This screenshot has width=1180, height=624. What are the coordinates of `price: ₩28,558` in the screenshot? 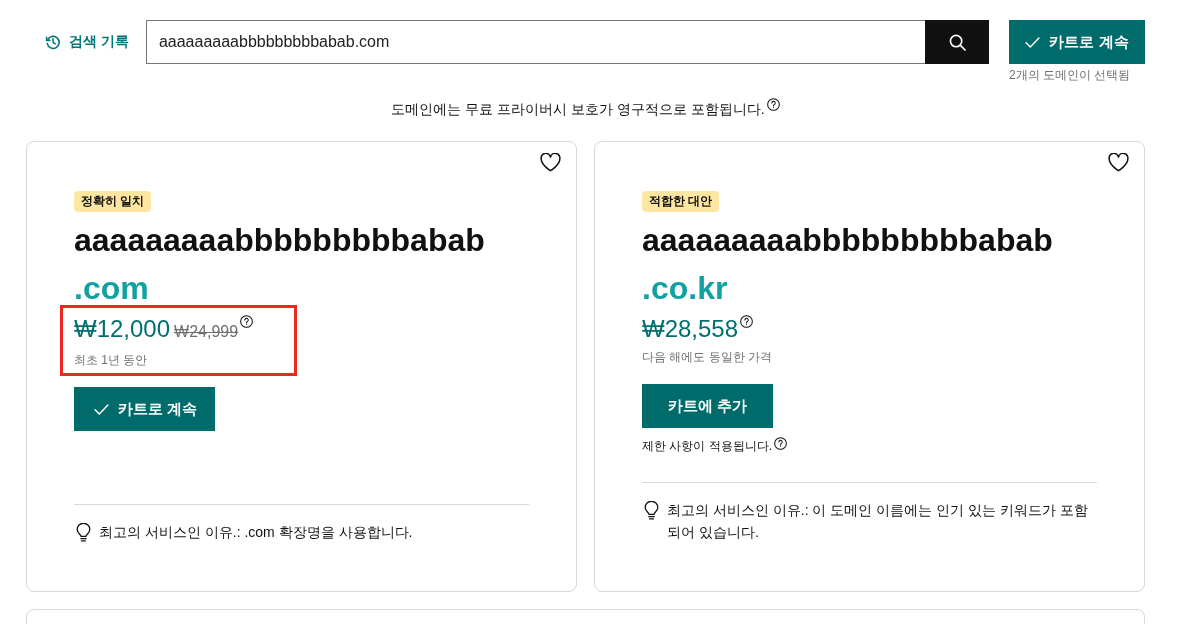 It's located at (690, 329).